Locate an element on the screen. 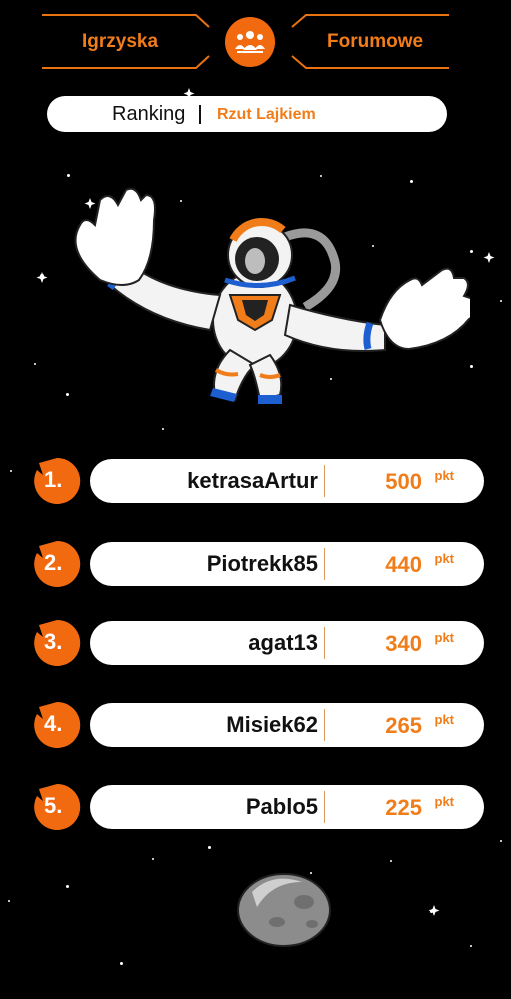 This screenshot has width=511, height=999. ranking-category: Rzut Lajkiem is located at coordinates (266, 114).